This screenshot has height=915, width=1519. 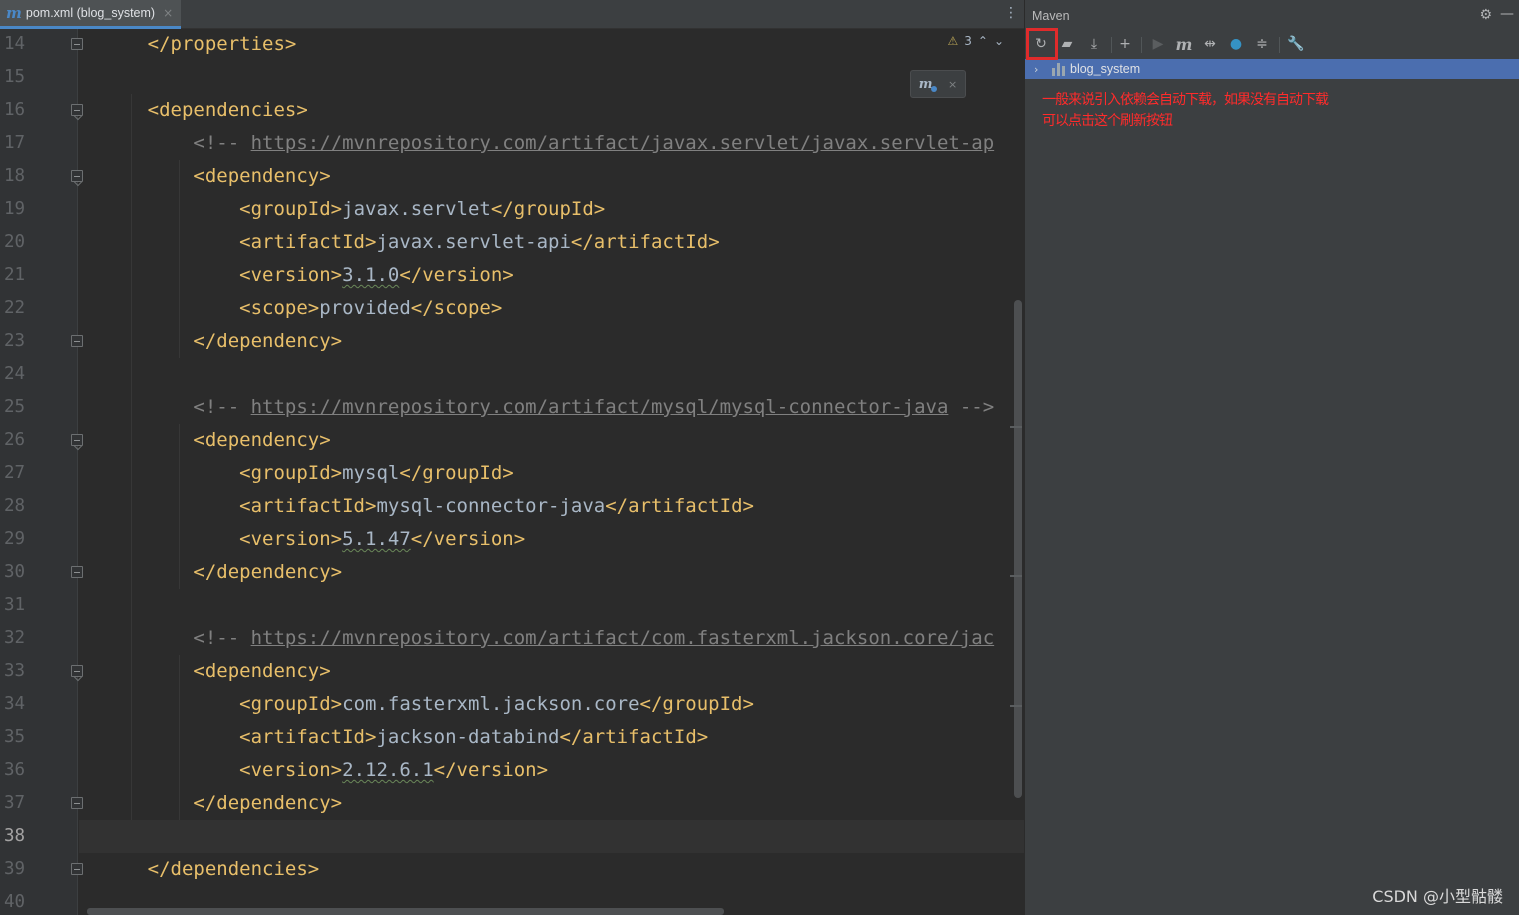 What do you see at coordinates (1185, 100) in the screenshot?
I see `annotation-note-line: 一般来说引入依赖会自动下载，如果没有自动下载` at bounding box center [1185, 100].